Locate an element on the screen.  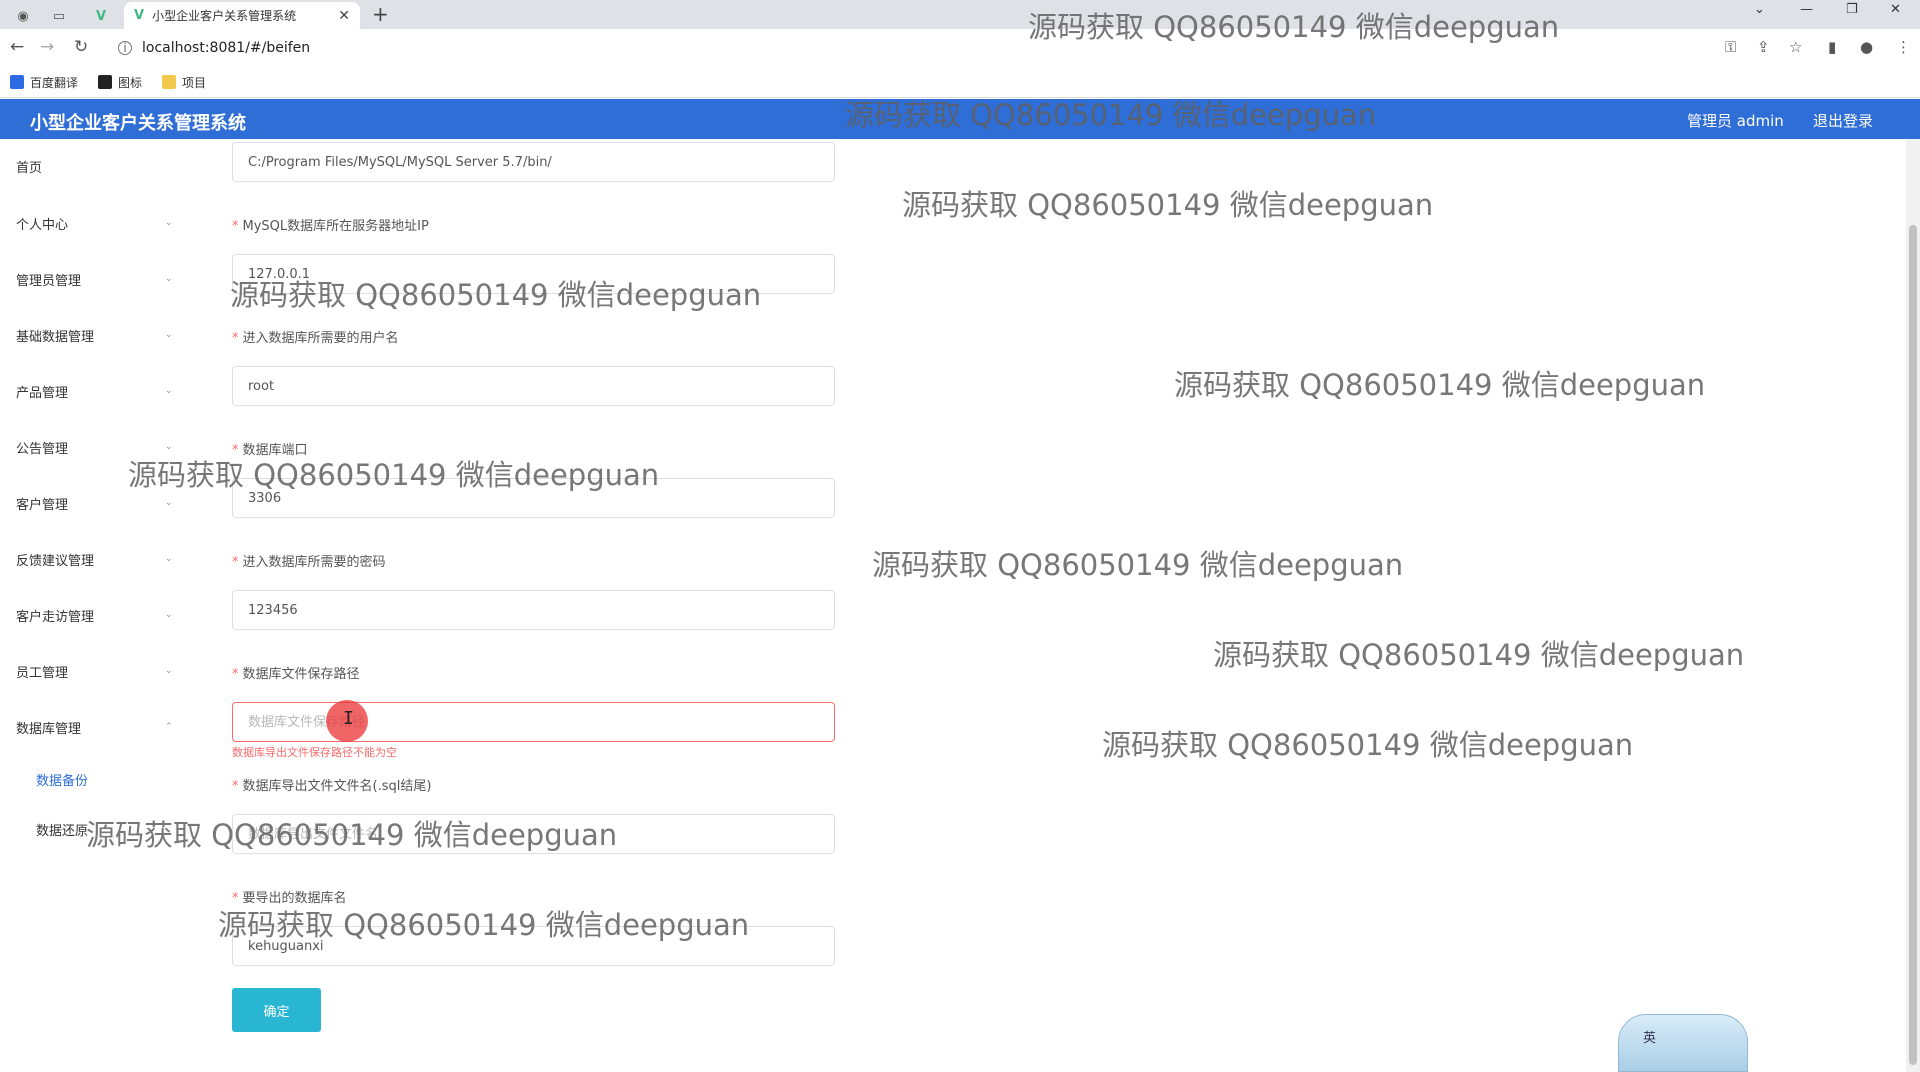
bookmark-icons: 图标 is located at coordinates (120, 82).